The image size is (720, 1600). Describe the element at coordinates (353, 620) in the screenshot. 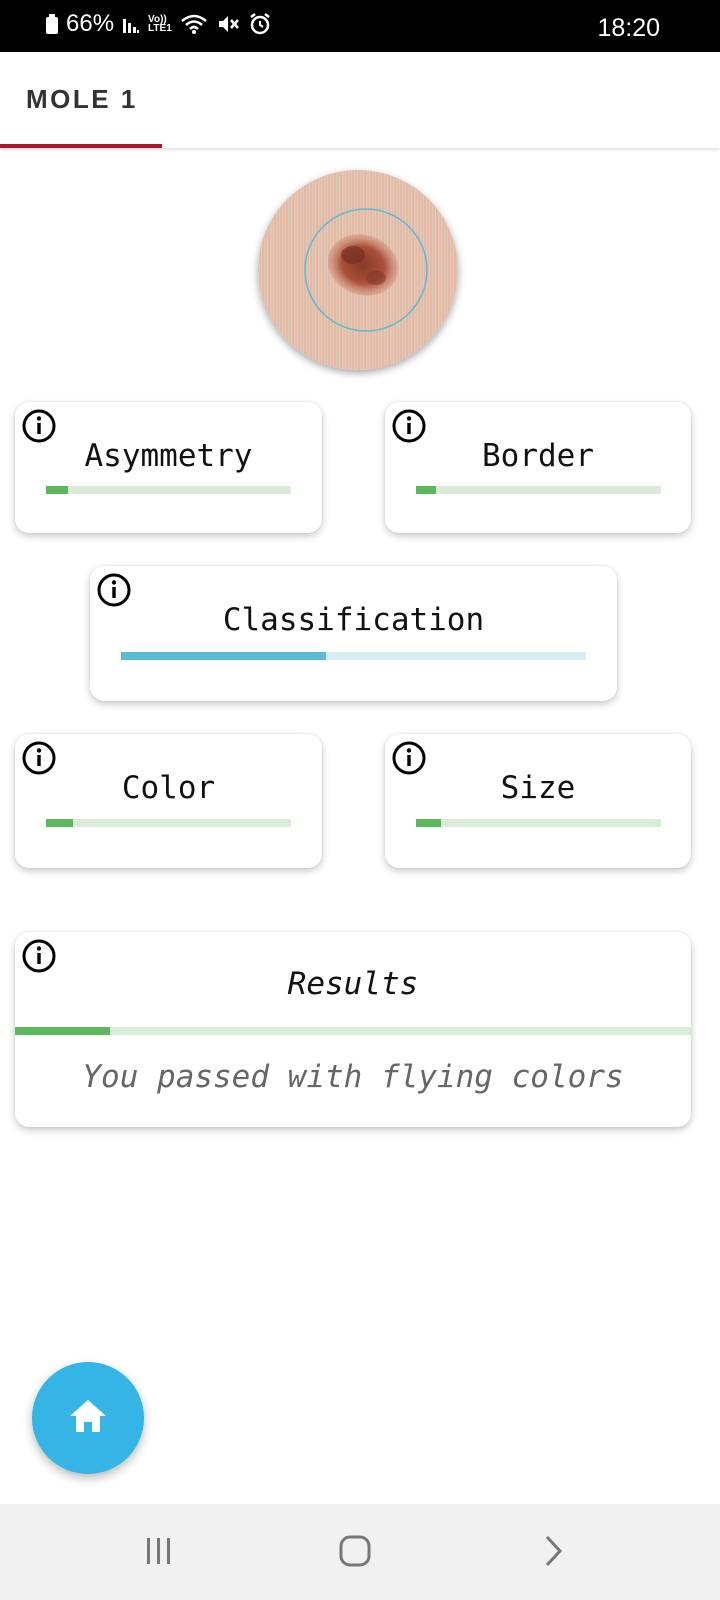

I see `card-title: Classification` at that location.